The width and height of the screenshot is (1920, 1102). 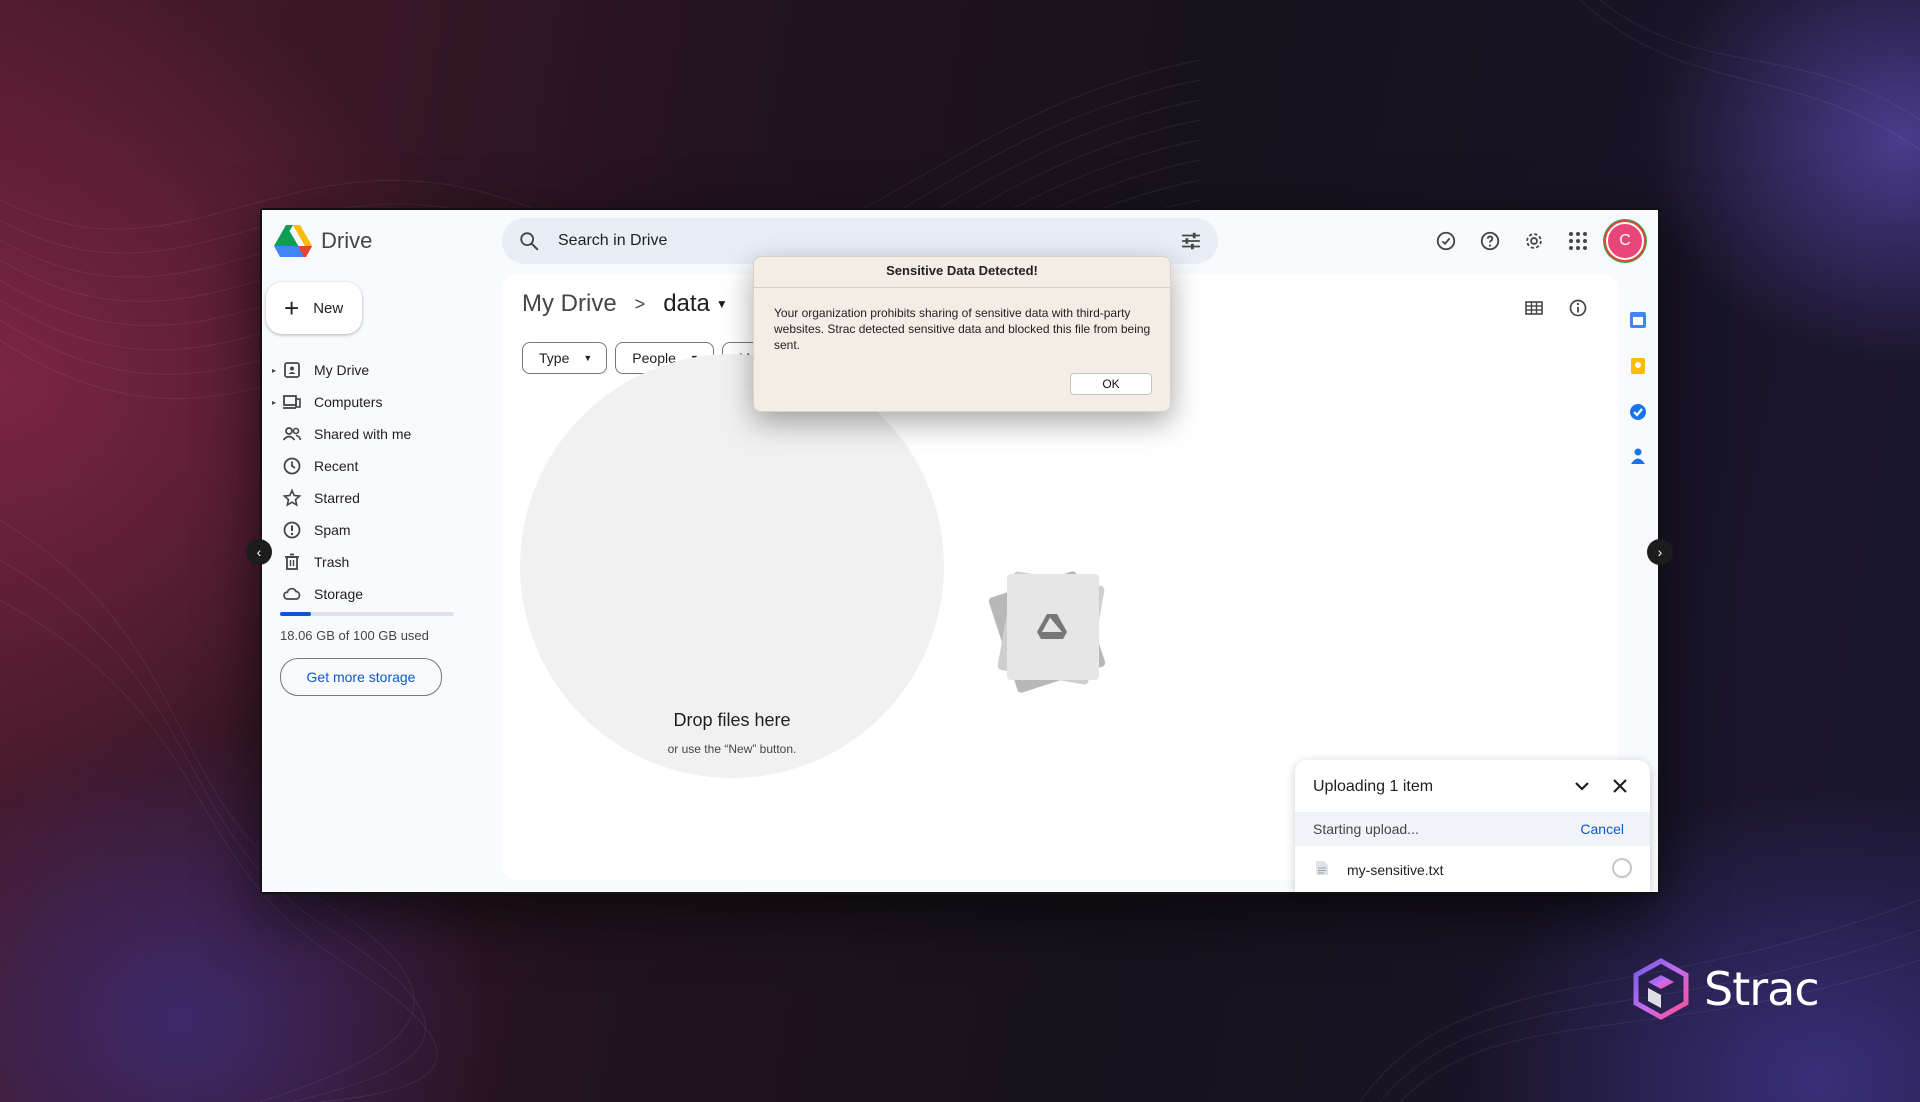 I want to click on my-drive-icon, so click(x=292, y=370).